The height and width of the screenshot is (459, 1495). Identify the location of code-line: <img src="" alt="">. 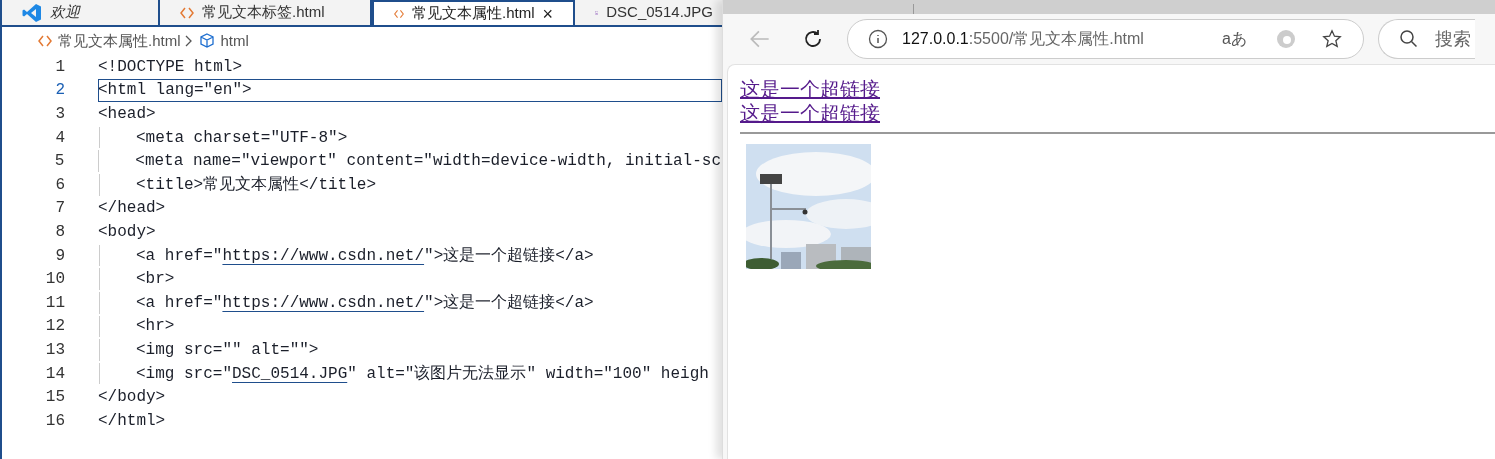
(227, 350).